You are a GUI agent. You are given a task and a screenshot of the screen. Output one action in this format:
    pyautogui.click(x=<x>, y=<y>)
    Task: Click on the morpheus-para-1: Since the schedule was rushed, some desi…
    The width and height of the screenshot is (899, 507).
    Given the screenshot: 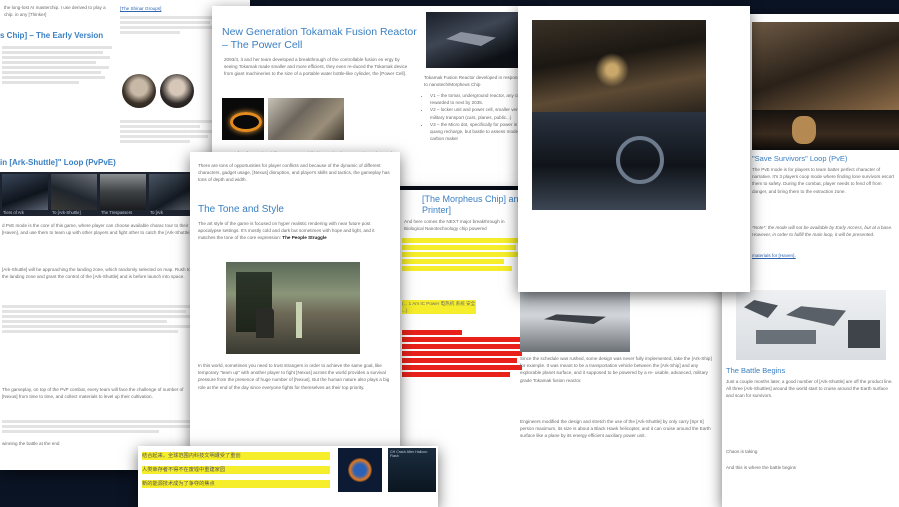 What is the action you would take?
    pyautogui.click(x=616, y=369)
    